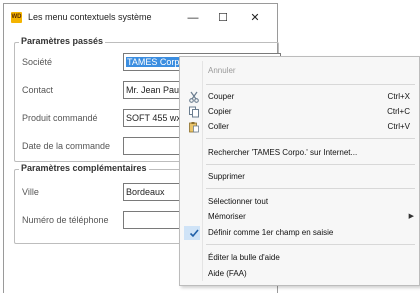  I want to click on menu-item-cut: Couper Ctrl+X, so click(299, 97).